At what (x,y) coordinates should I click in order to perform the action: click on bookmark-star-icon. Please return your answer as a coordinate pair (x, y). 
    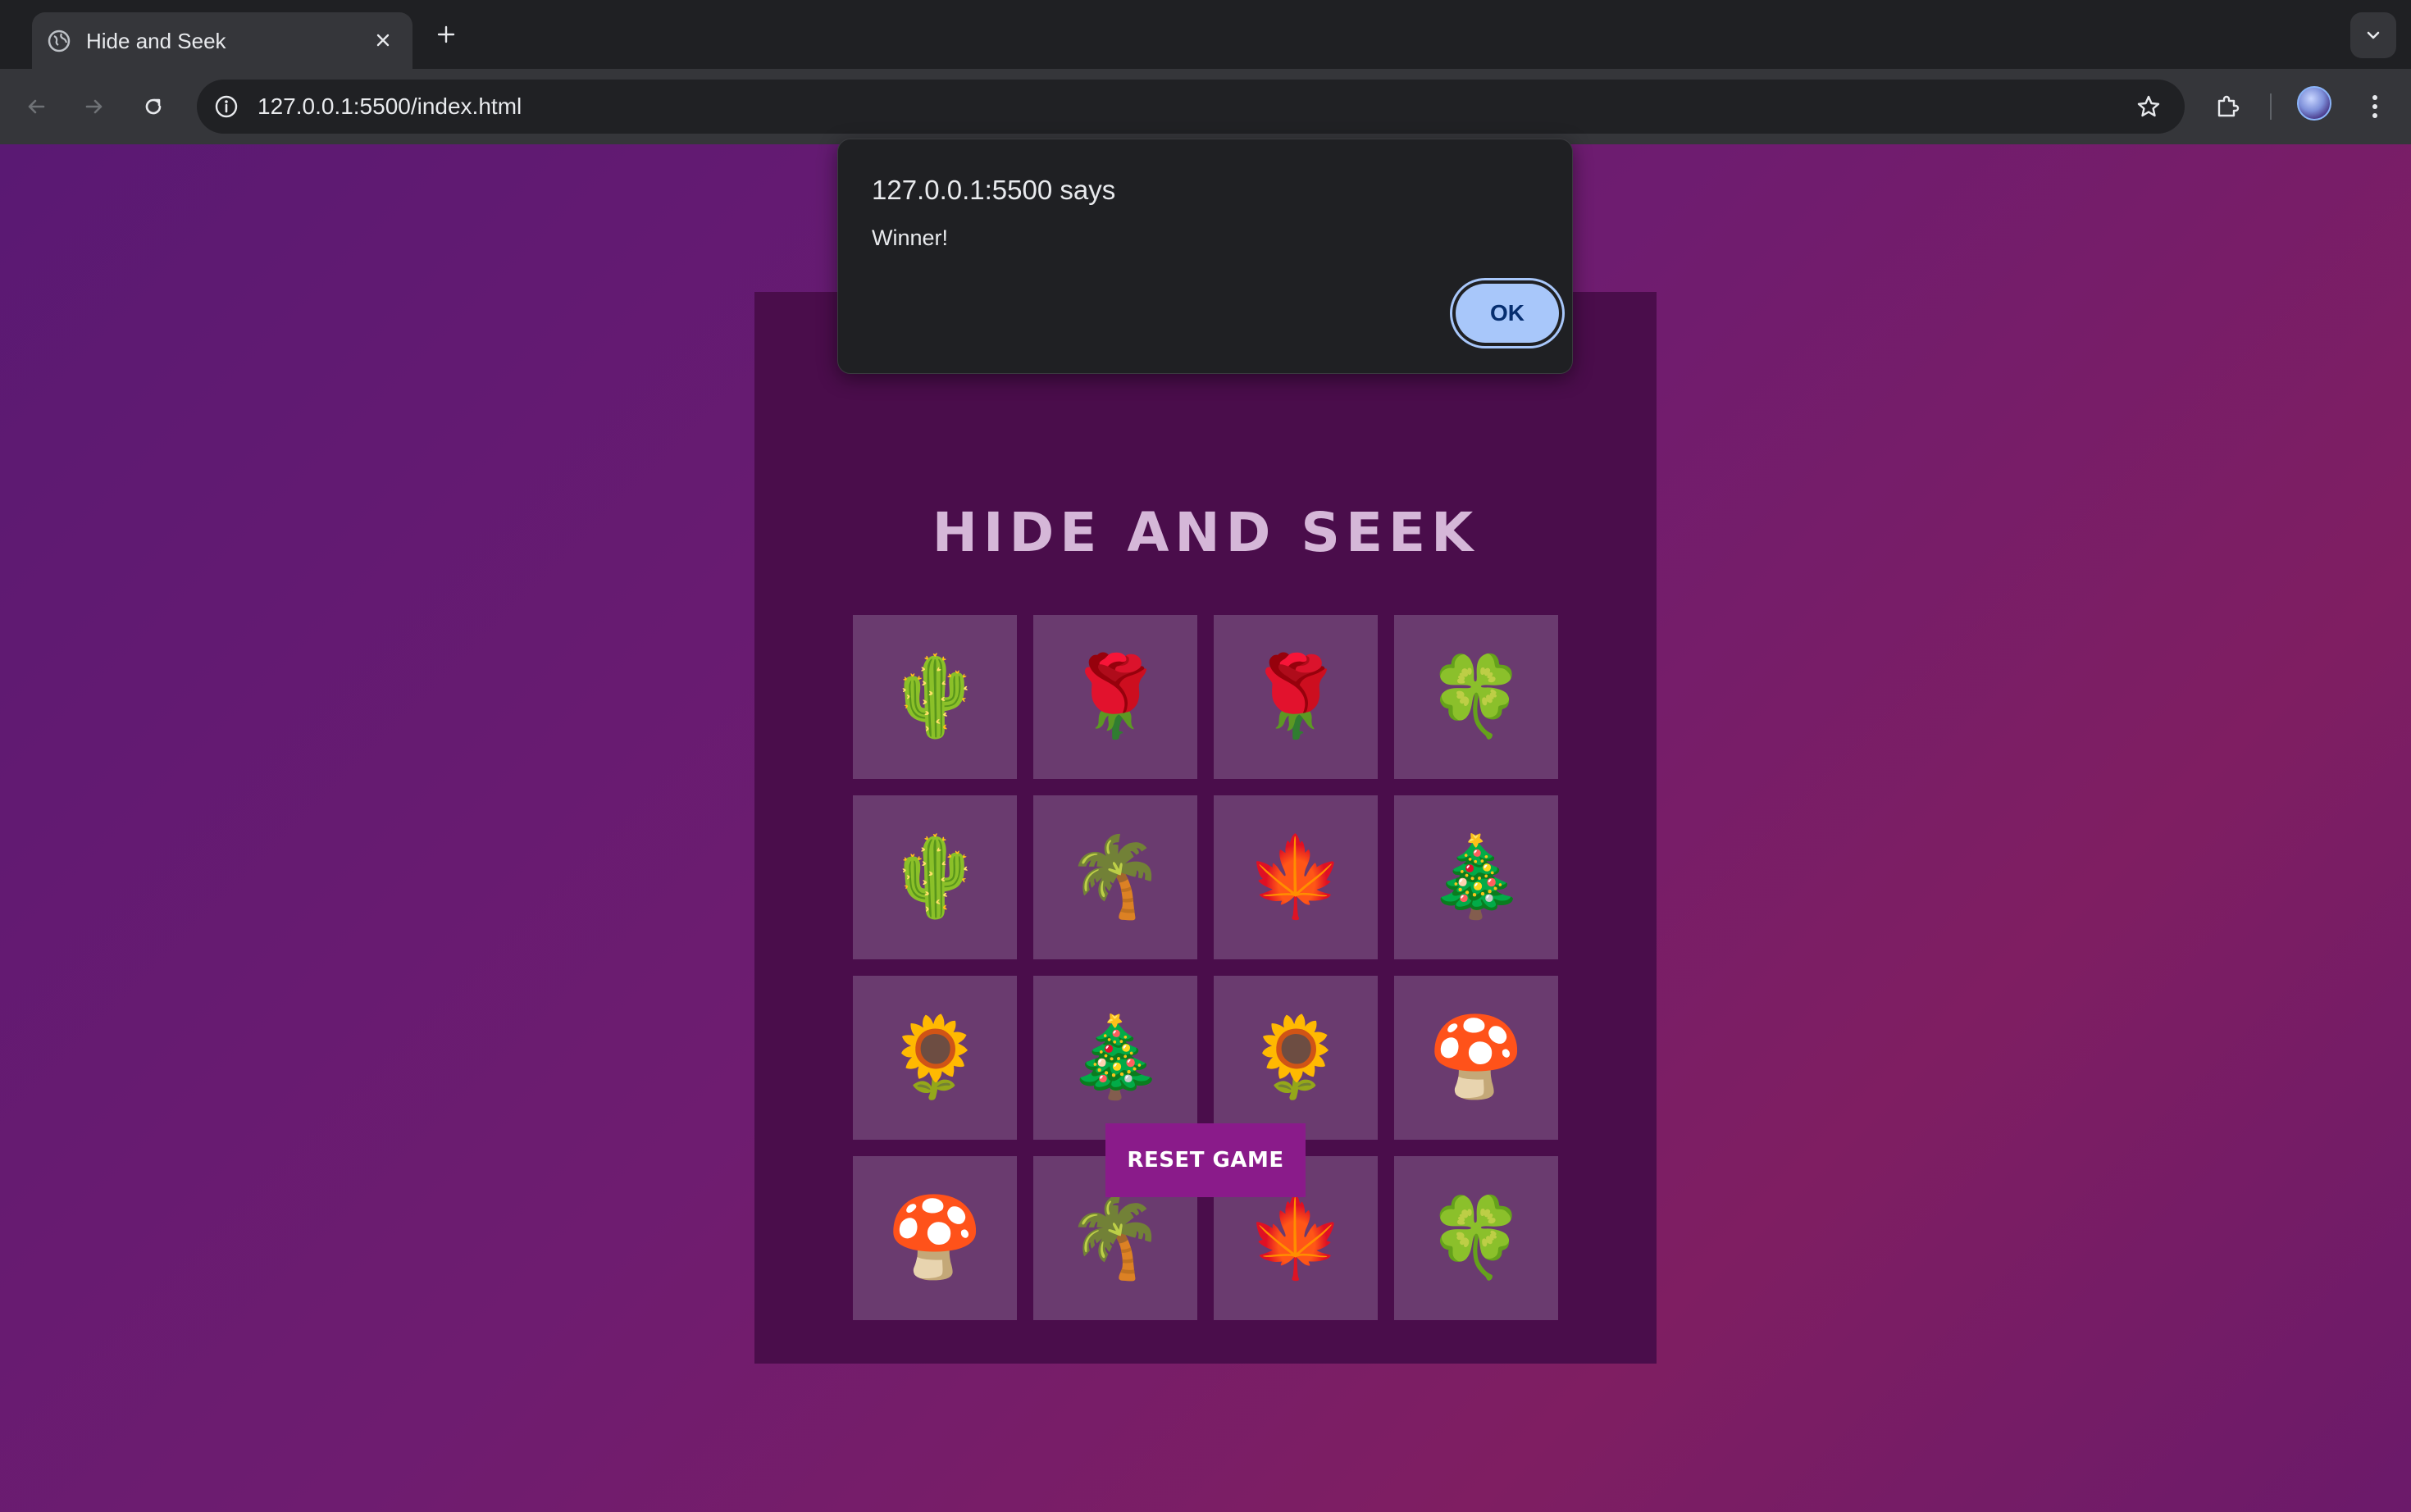
    Looking at the image, I should click on (2148, 106).